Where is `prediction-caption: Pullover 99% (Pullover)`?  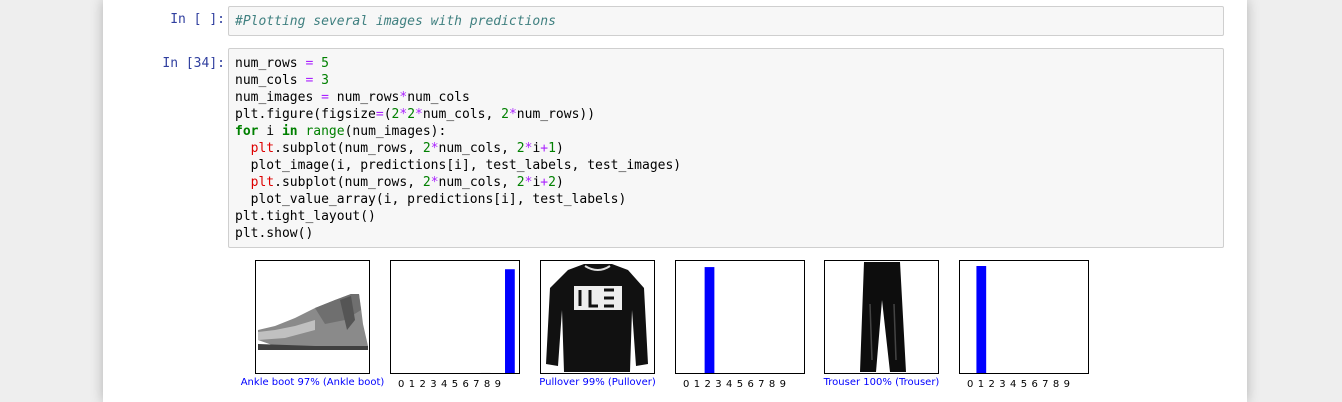 prediction-caption: Pullover 99% (Pullover) is located at coordinates (597, 382).